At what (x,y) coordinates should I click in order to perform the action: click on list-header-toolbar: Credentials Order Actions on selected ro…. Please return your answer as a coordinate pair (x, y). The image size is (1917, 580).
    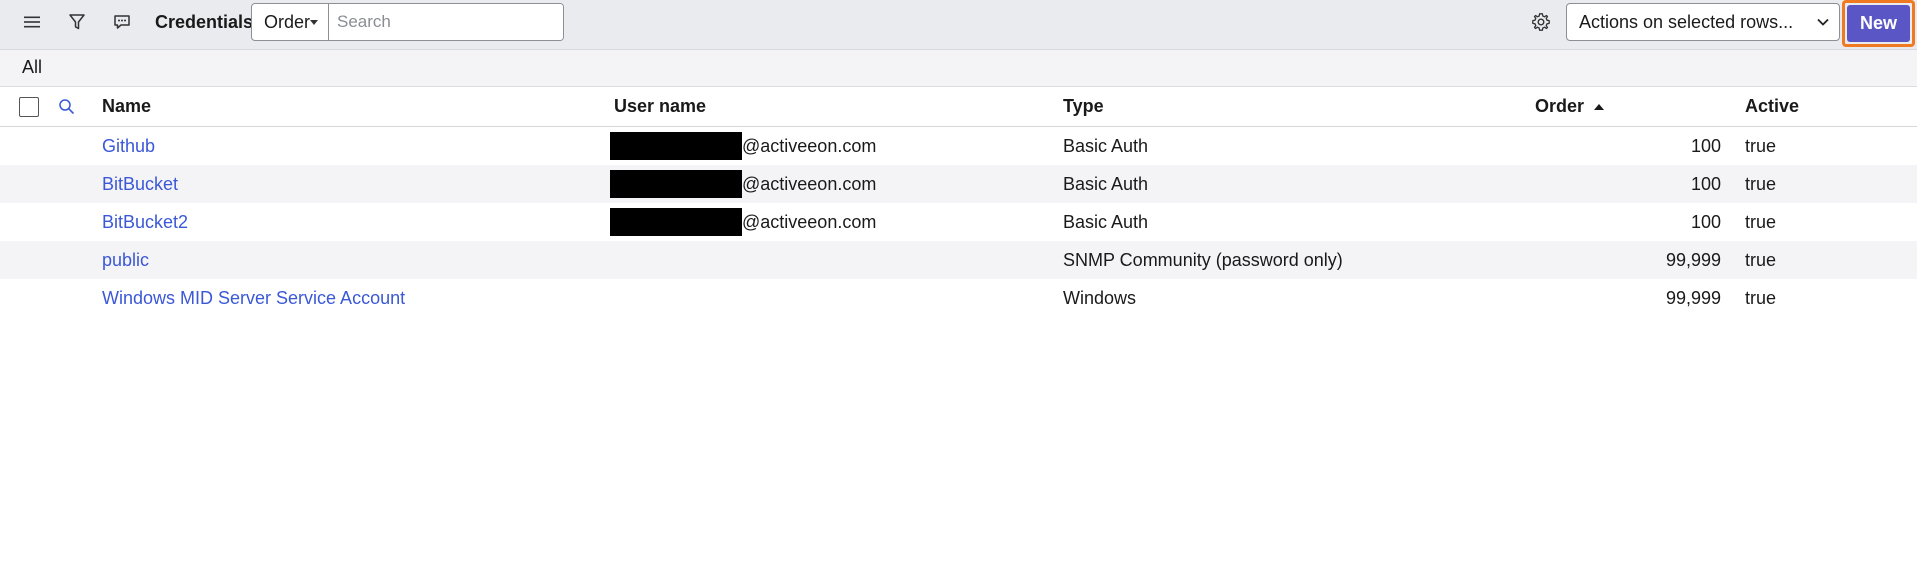
    Looking at the image, I should click on (958, 25).